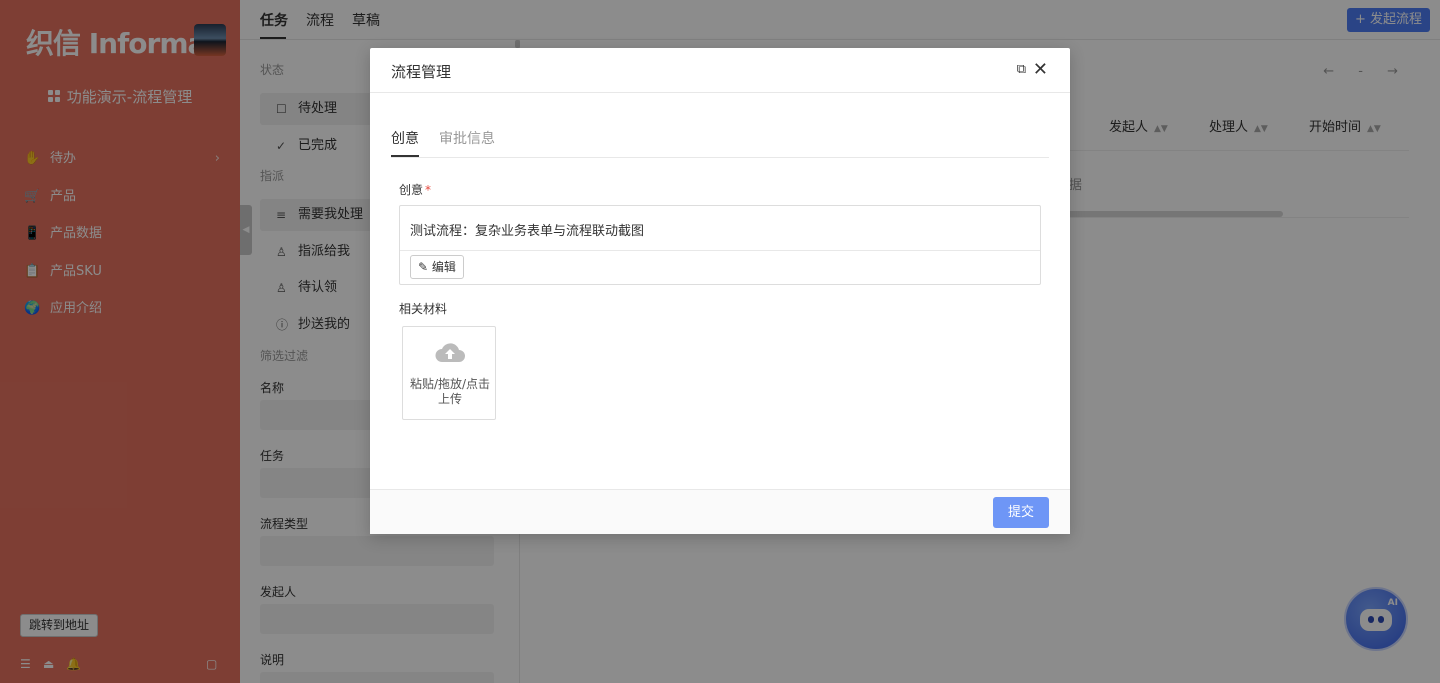 The image size is (1440, 683). Describe the element at coordinates (415, 190) in the screenshot. I see `idea-field-label: 创意 *` at that location.